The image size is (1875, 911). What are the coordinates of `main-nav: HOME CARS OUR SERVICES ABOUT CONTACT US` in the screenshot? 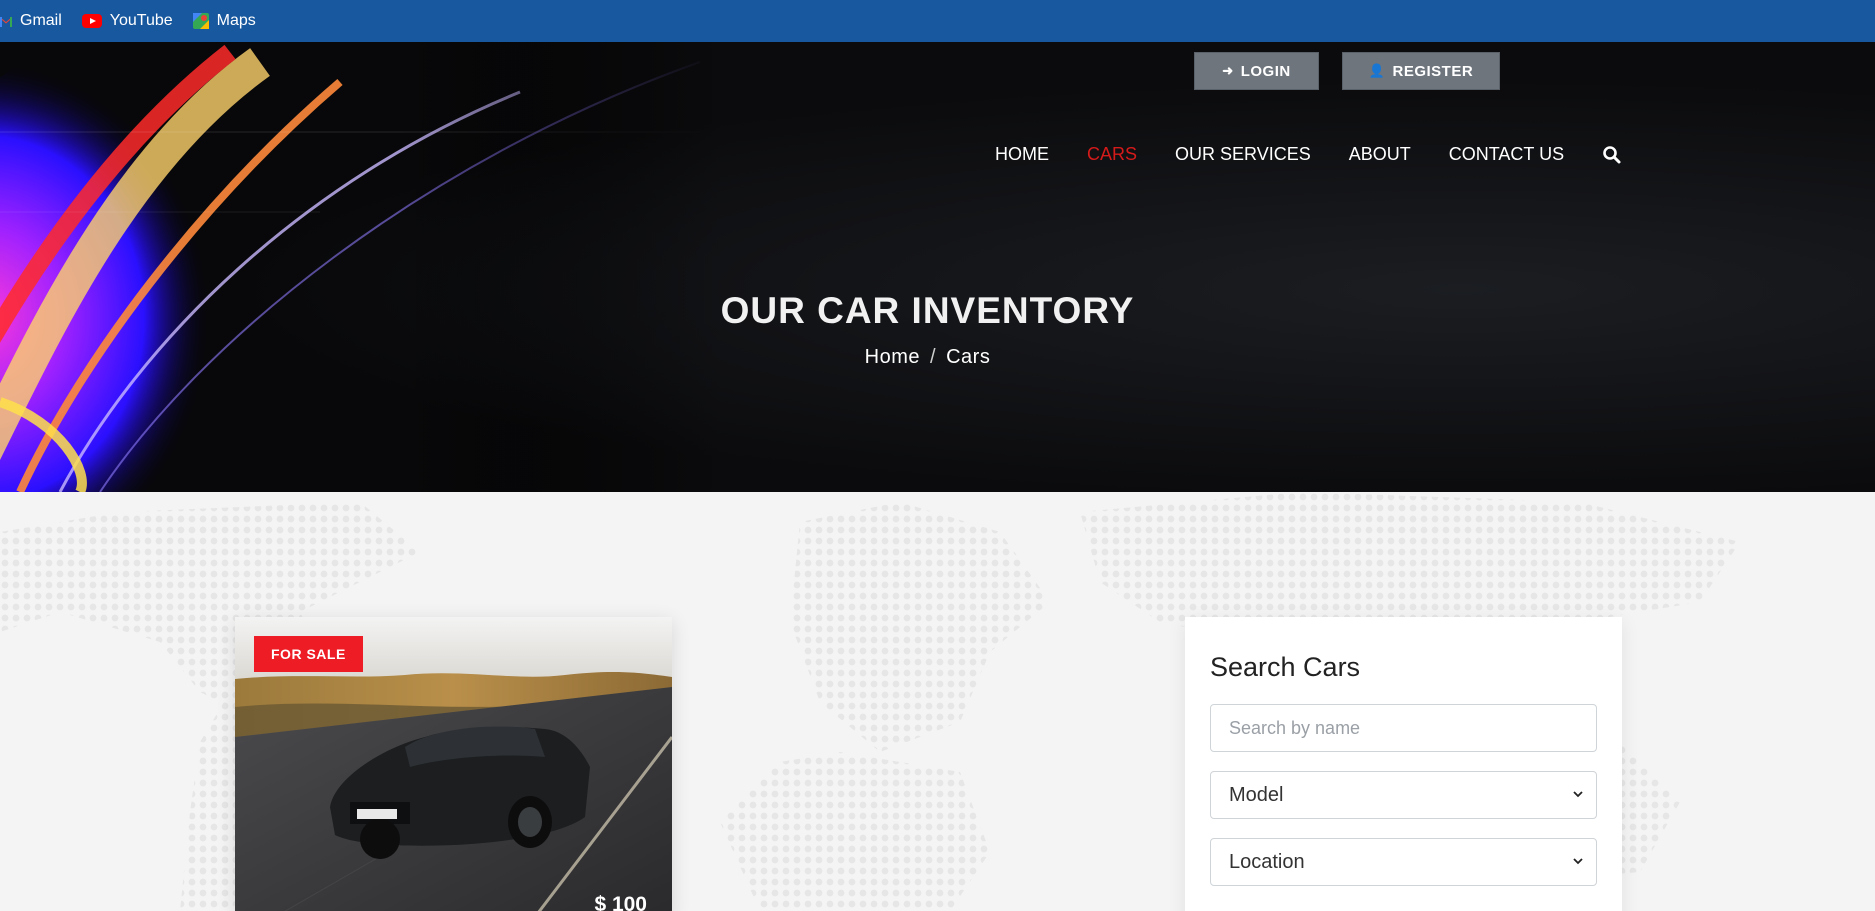 It's located at (1308, 154).